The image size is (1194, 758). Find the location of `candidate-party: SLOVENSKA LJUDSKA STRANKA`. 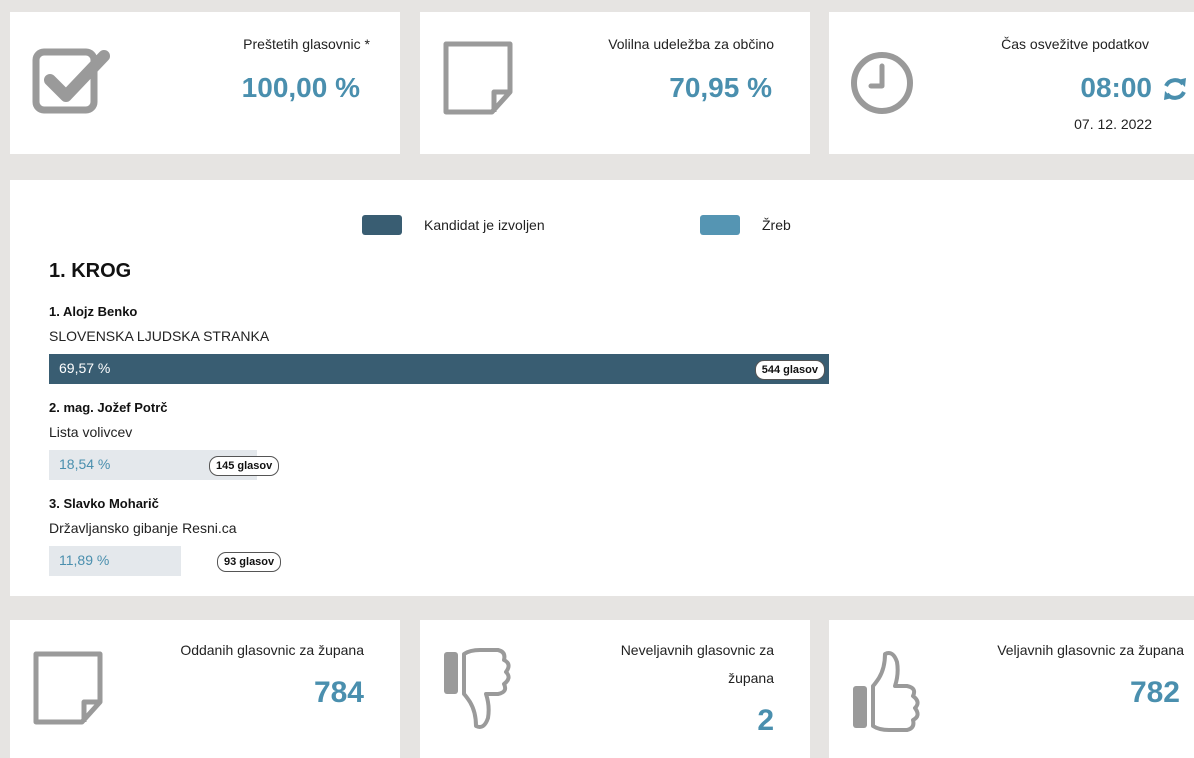

candidate-party: SLOVENSKA LJUDSKA STRANKA is located at coordinates (159, 336).